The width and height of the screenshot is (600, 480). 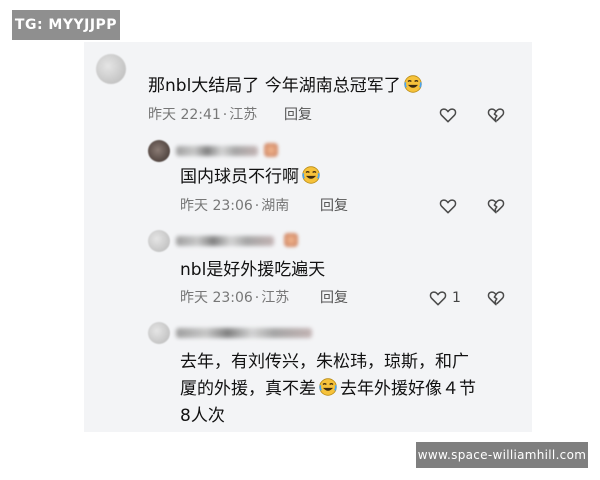 I want to click on comment-text-content: nbl是好外援吃遍天, so click(x=253, y=270).